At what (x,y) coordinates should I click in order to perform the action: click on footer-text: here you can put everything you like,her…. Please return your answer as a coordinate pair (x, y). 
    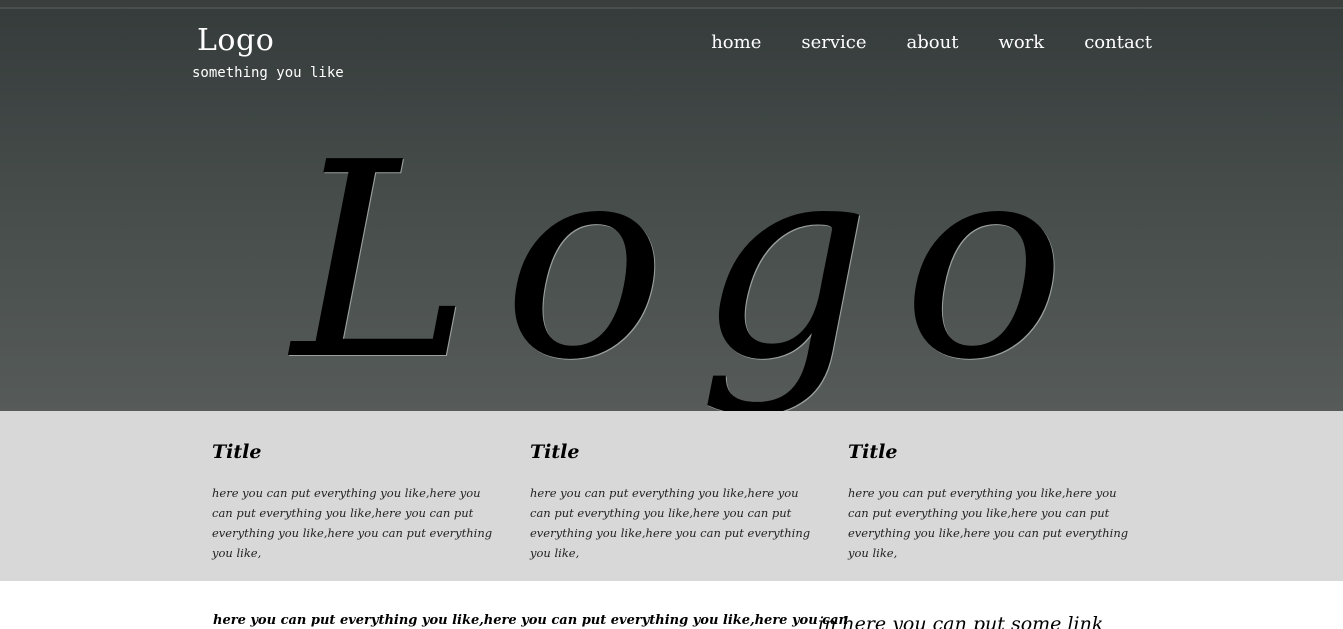
    Looking at the image, I should click on (530, 620).